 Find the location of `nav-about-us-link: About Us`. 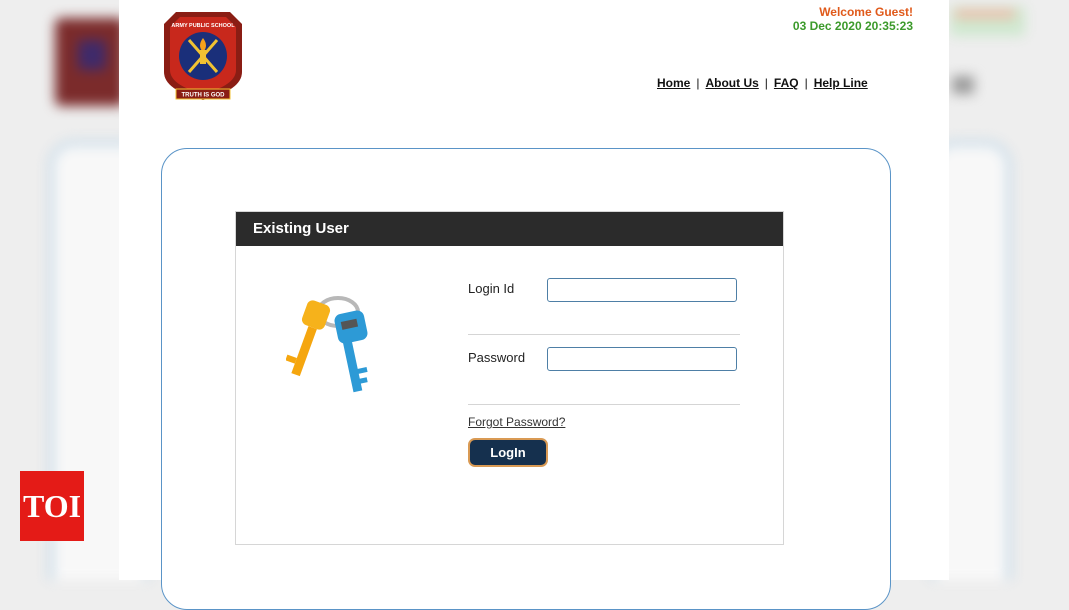

nav-about-us-link: About Us is located at coordinates (731, 83).